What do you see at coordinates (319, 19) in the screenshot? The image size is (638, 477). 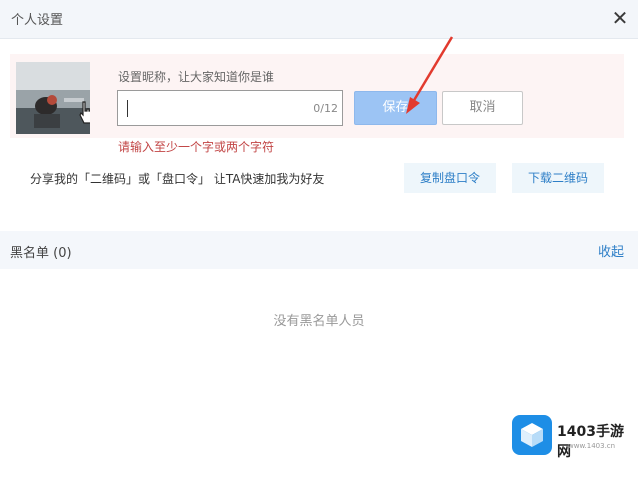 I see `dialog-titlebar: 个人设置 ✕` at bounding box center [319, 19].